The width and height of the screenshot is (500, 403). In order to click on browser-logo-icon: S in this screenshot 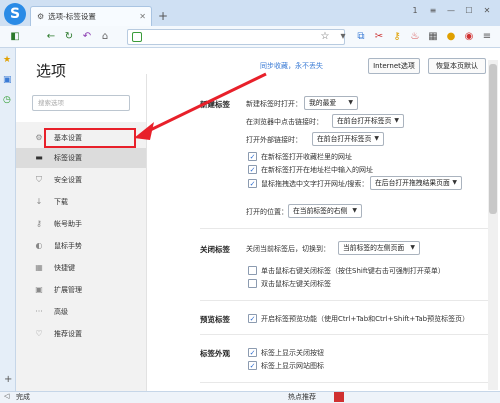, I will do `click(15, 14)`.